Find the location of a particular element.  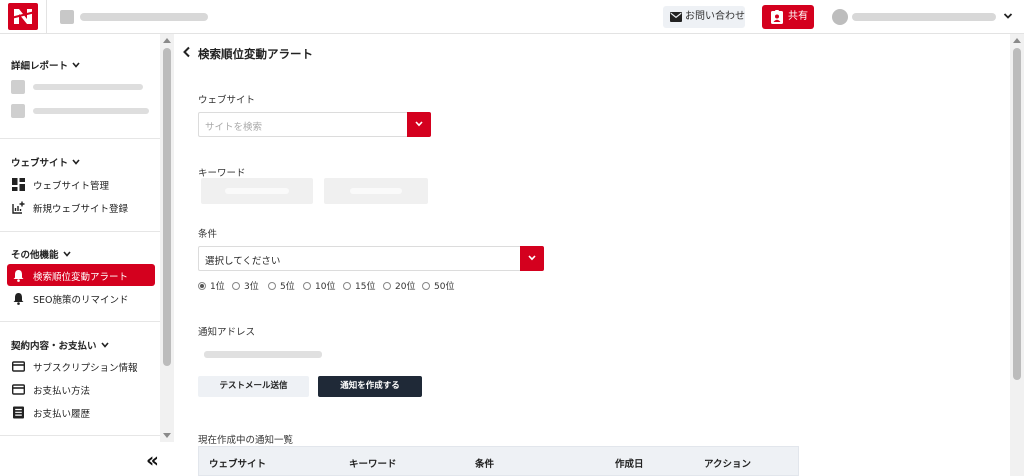

top-bar: お問い合わせ 共有 is located at coordinates (512, 17).